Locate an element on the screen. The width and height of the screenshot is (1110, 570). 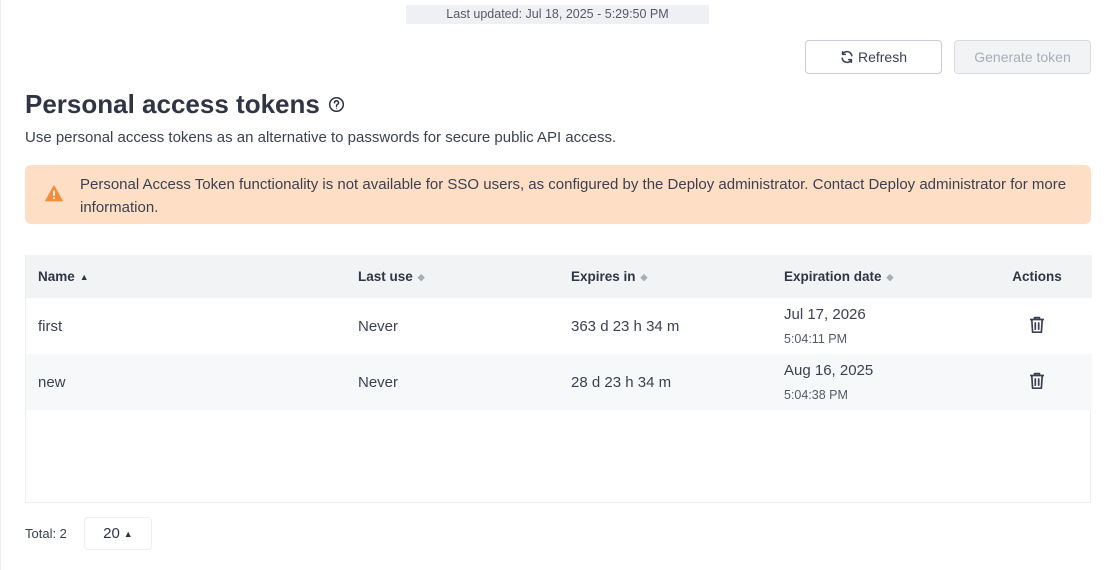
generate-token-button: Generate token is located at coordinates (1022, 57).